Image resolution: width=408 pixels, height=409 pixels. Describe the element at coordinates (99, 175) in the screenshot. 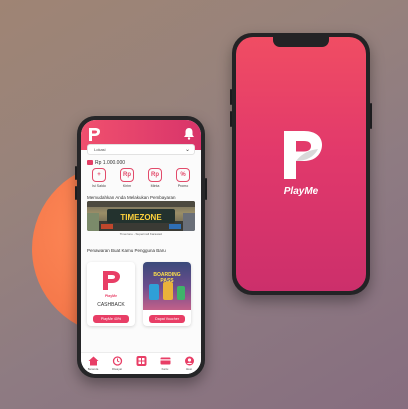

I see `plus-icon: +` at that location.